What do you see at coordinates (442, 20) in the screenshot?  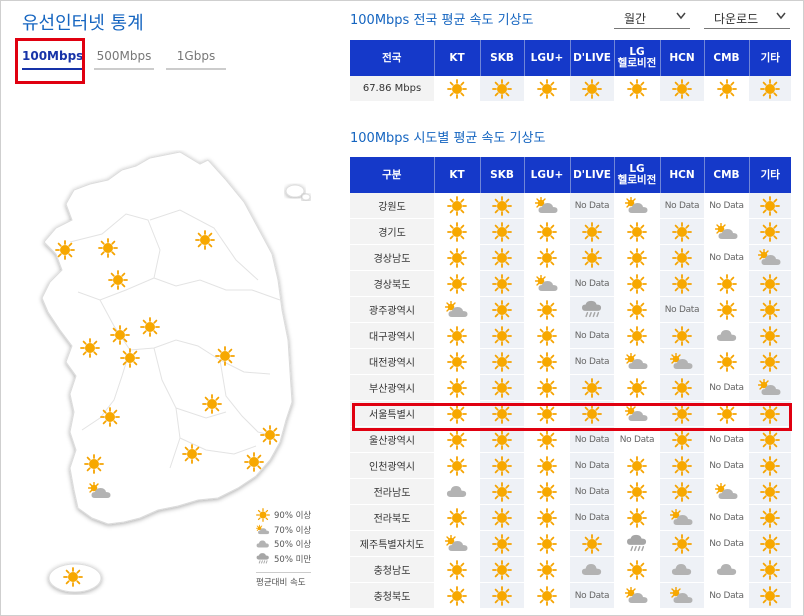 I see `national-title: 100Mbps 전국 평균 속도 기상도` at bounding box center [442, 20].